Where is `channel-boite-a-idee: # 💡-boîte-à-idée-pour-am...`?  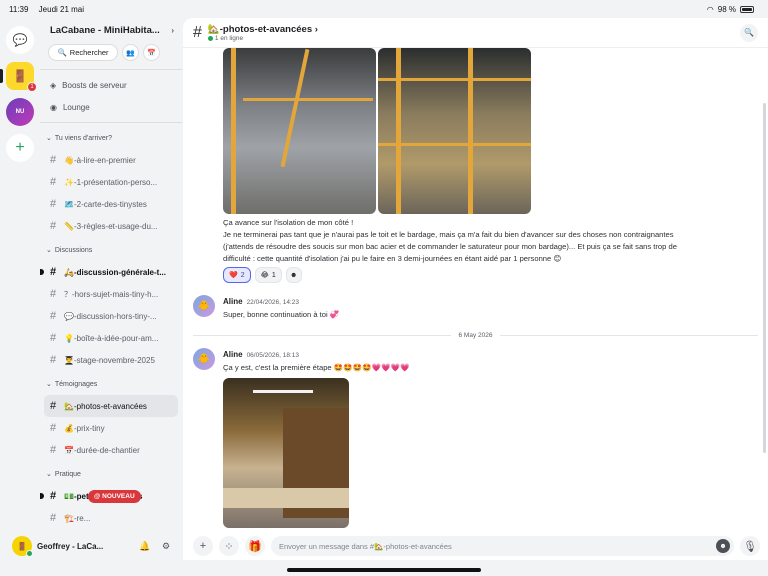
channel-boite-a-idee: # 💡-boîte-à-idée-pour-am... is located at coordinates (111, 338).